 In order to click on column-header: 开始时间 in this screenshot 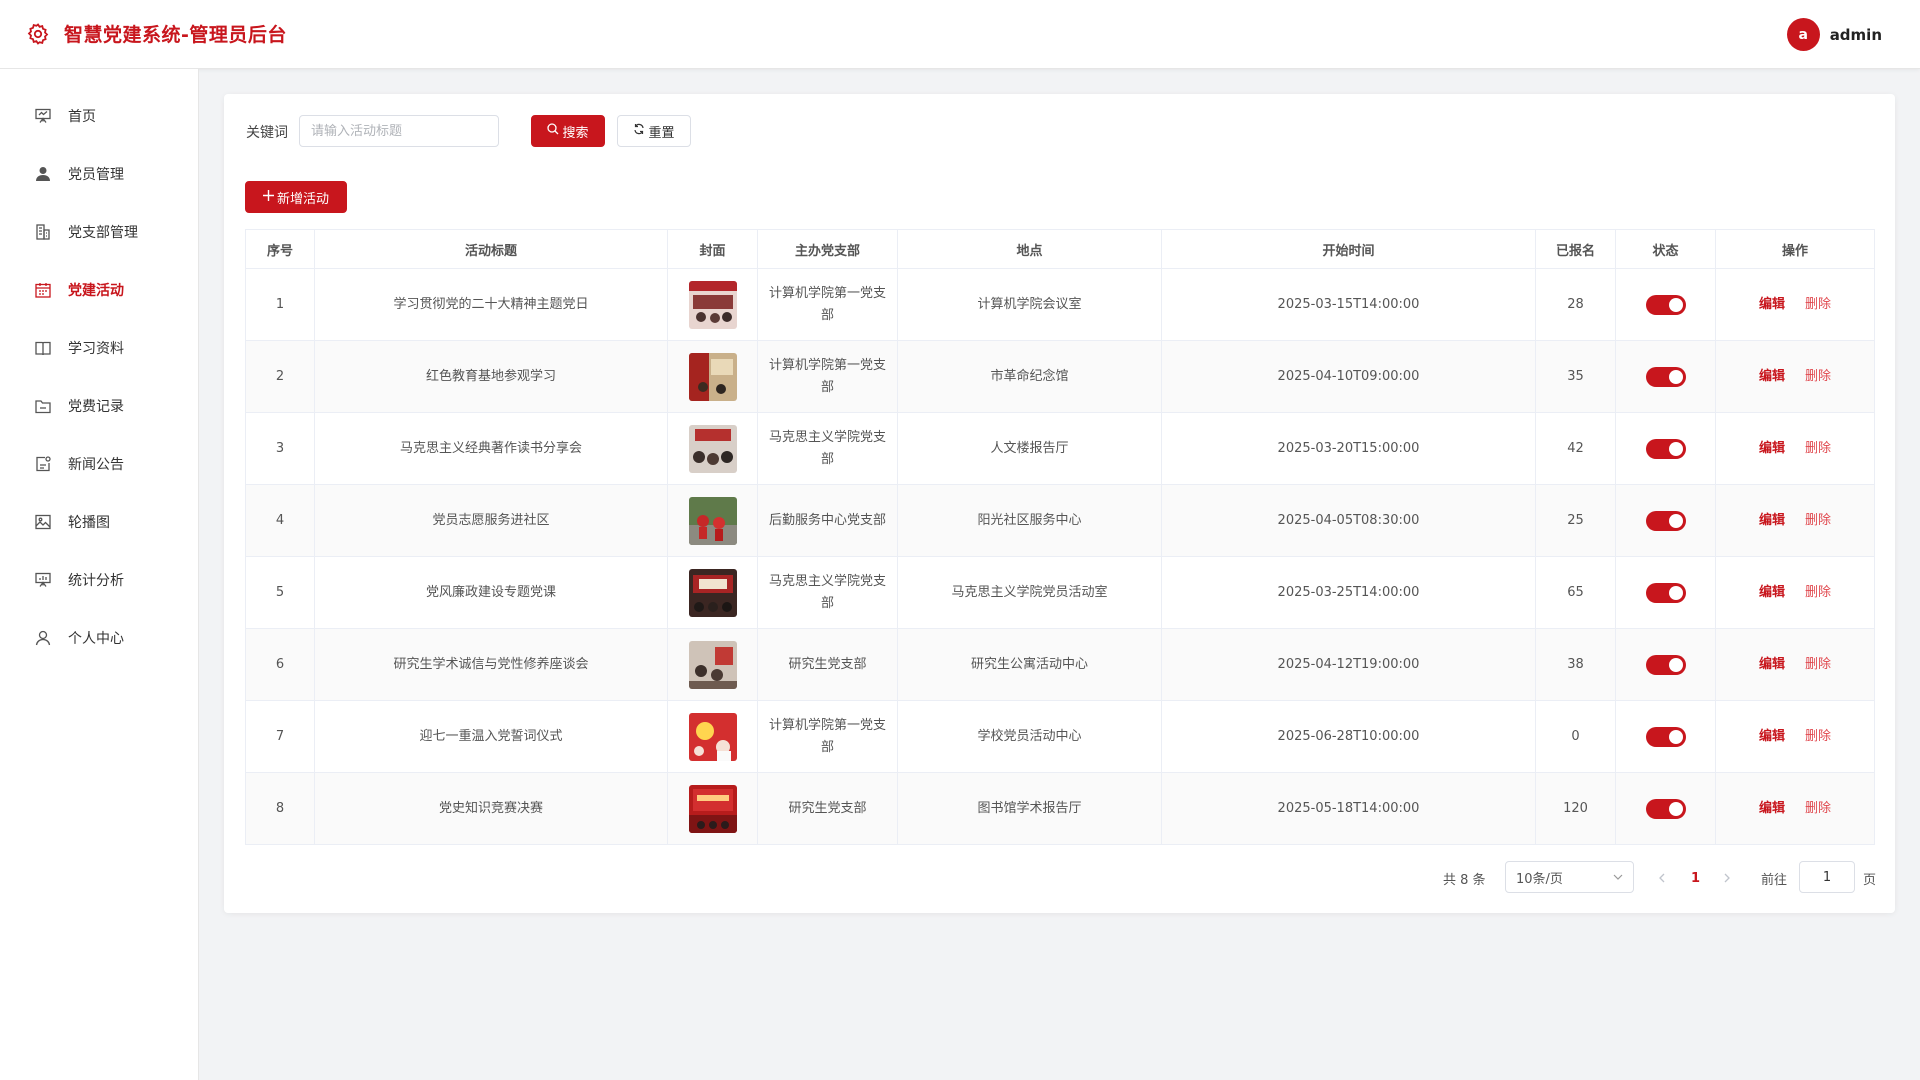, I will do `click(1348, 249)`.